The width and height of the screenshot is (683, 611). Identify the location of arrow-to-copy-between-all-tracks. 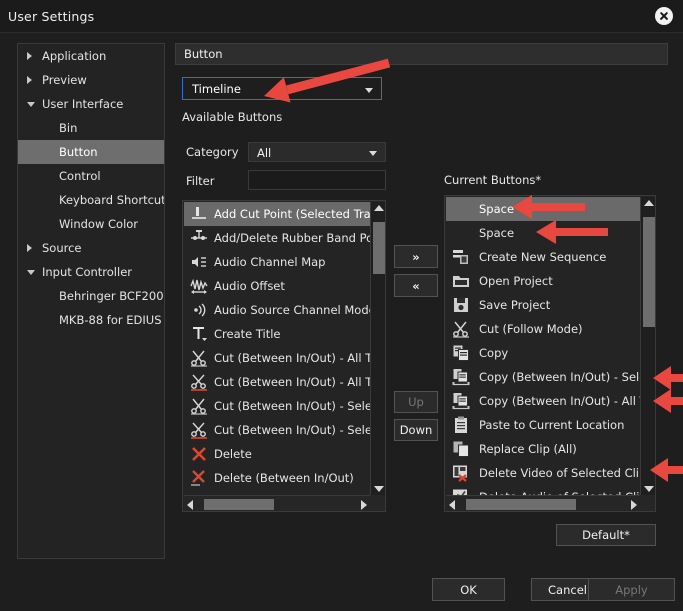
(668, 401).